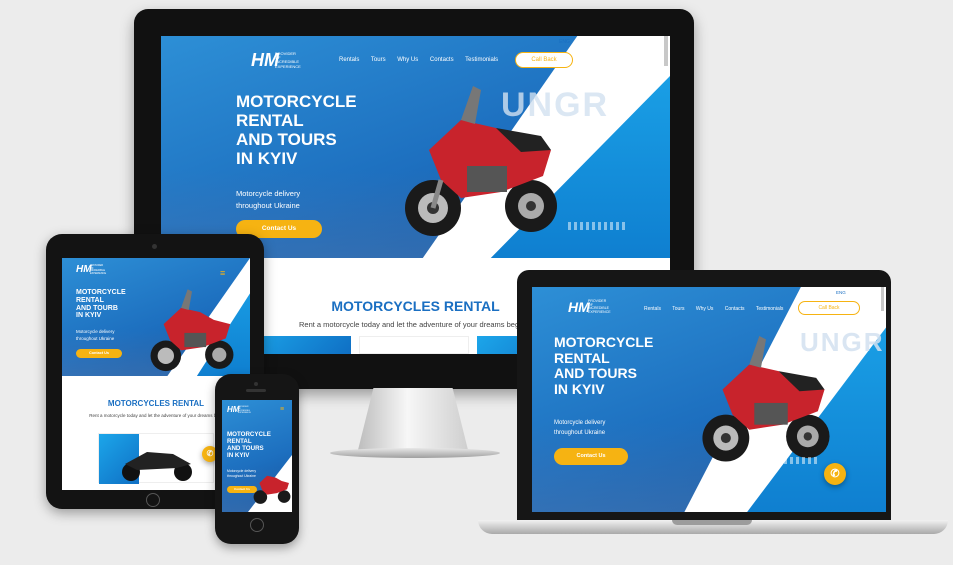 The image size is (953, 565). Describe the element at coordinates (157, 466) in the screenshot. I see `sport-bike-image` at that location.